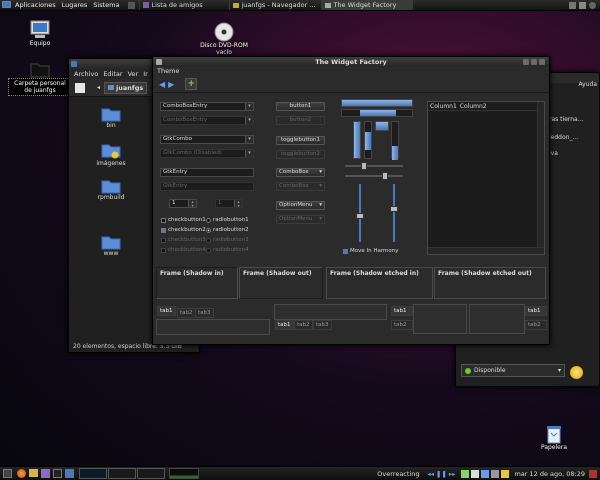 The height and width of the screenshot is (480, 600). What do you see at coordinates (534, 62) in the screenshot?
I see `maximize-icon` at bounding box center [534, 62].